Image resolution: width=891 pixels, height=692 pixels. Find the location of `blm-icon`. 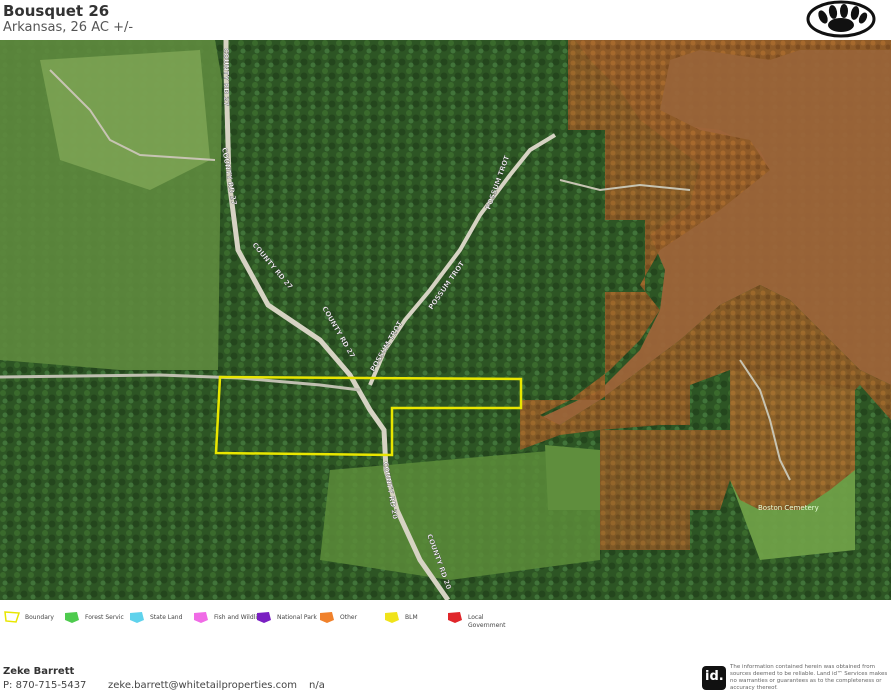

blm-icon is located at coordinates (392, 617).